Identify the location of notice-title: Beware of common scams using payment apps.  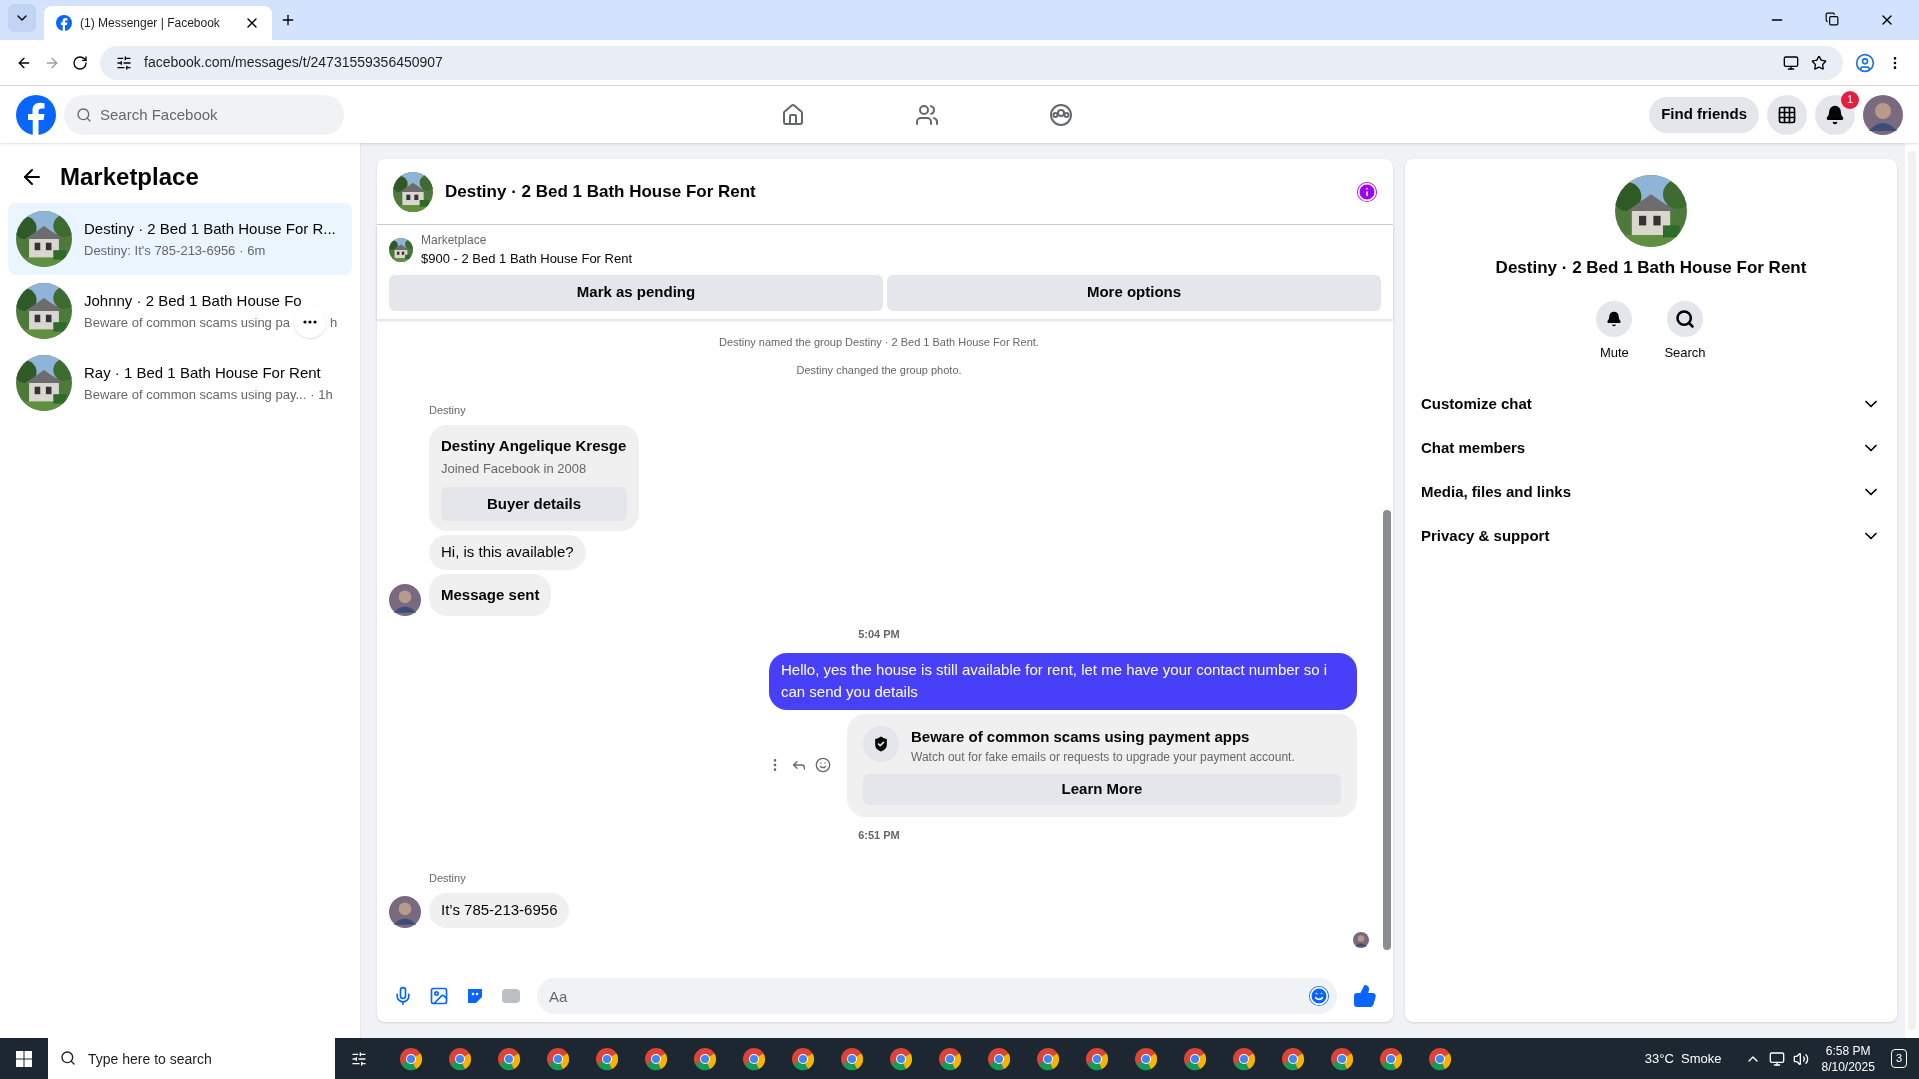
(1081, 736).